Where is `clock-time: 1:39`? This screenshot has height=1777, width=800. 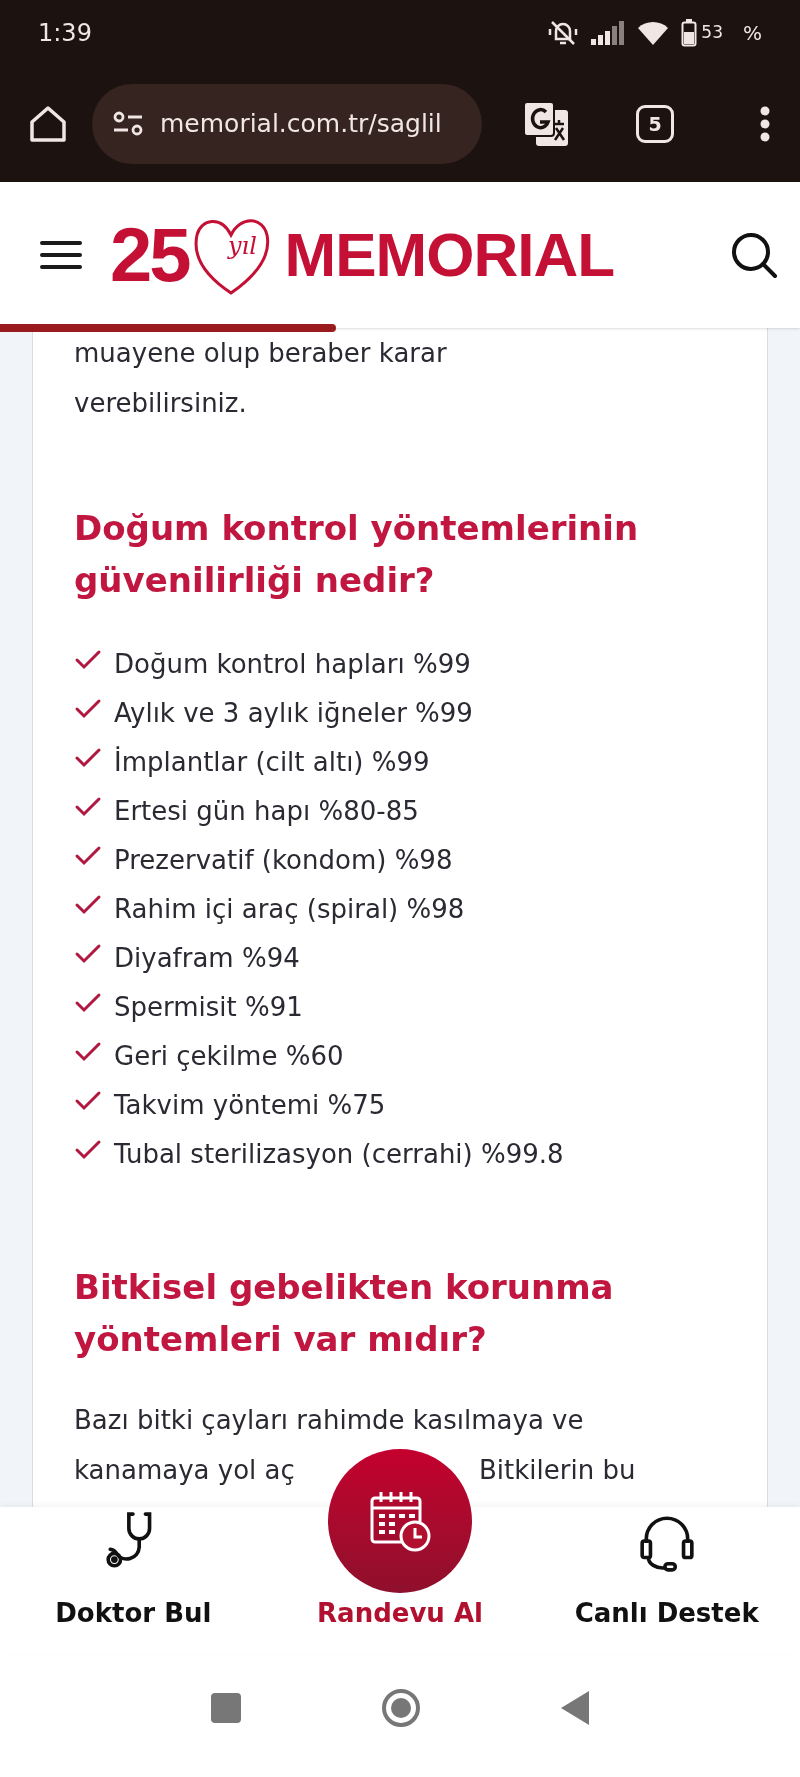
clock-time: 1:39 is located at coordinates (65, 33).